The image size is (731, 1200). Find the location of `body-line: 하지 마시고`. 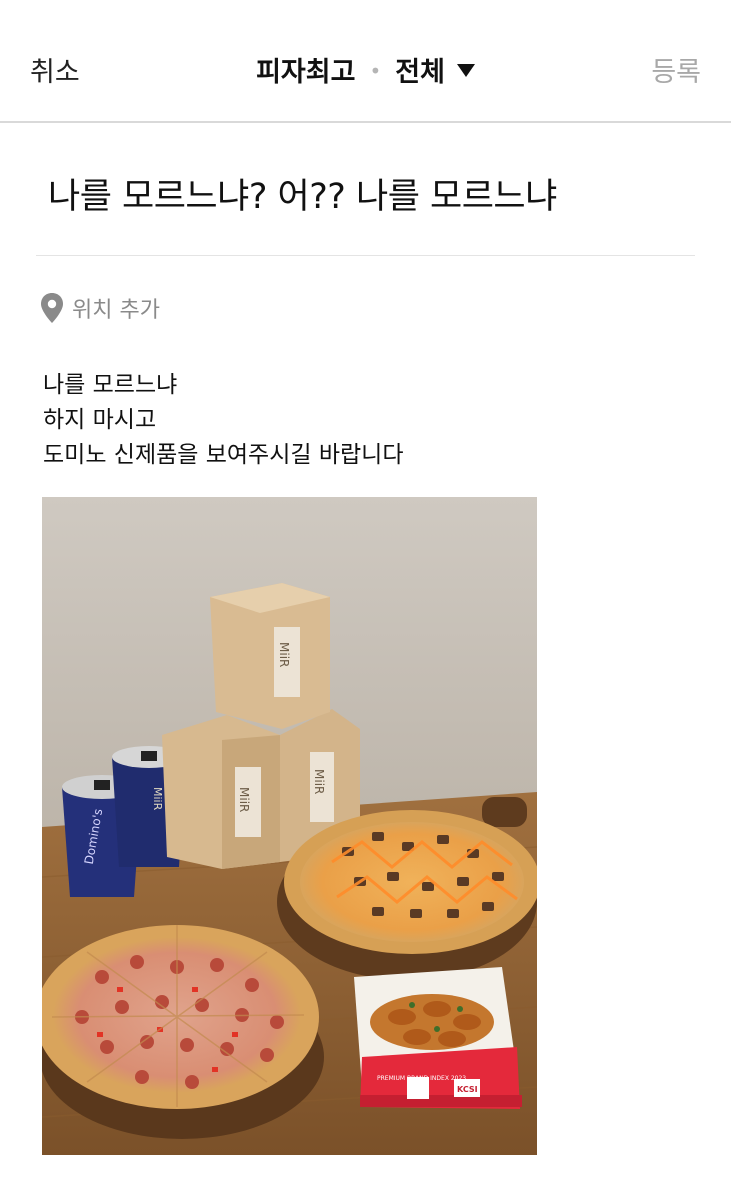

body-line: 하지 마시고 is located at coordinates (100, 420).